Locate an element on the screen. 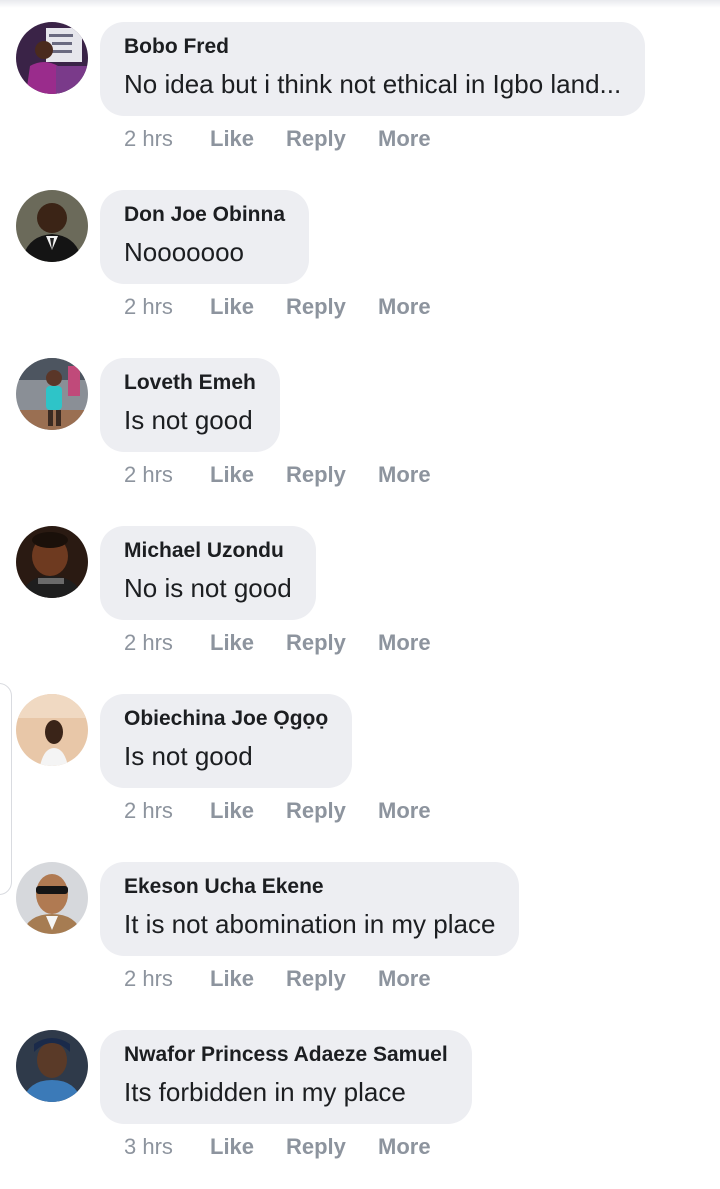 The height and width of the screenshot is (1189, 720). top-shadow is located at coordinates (360, 4).